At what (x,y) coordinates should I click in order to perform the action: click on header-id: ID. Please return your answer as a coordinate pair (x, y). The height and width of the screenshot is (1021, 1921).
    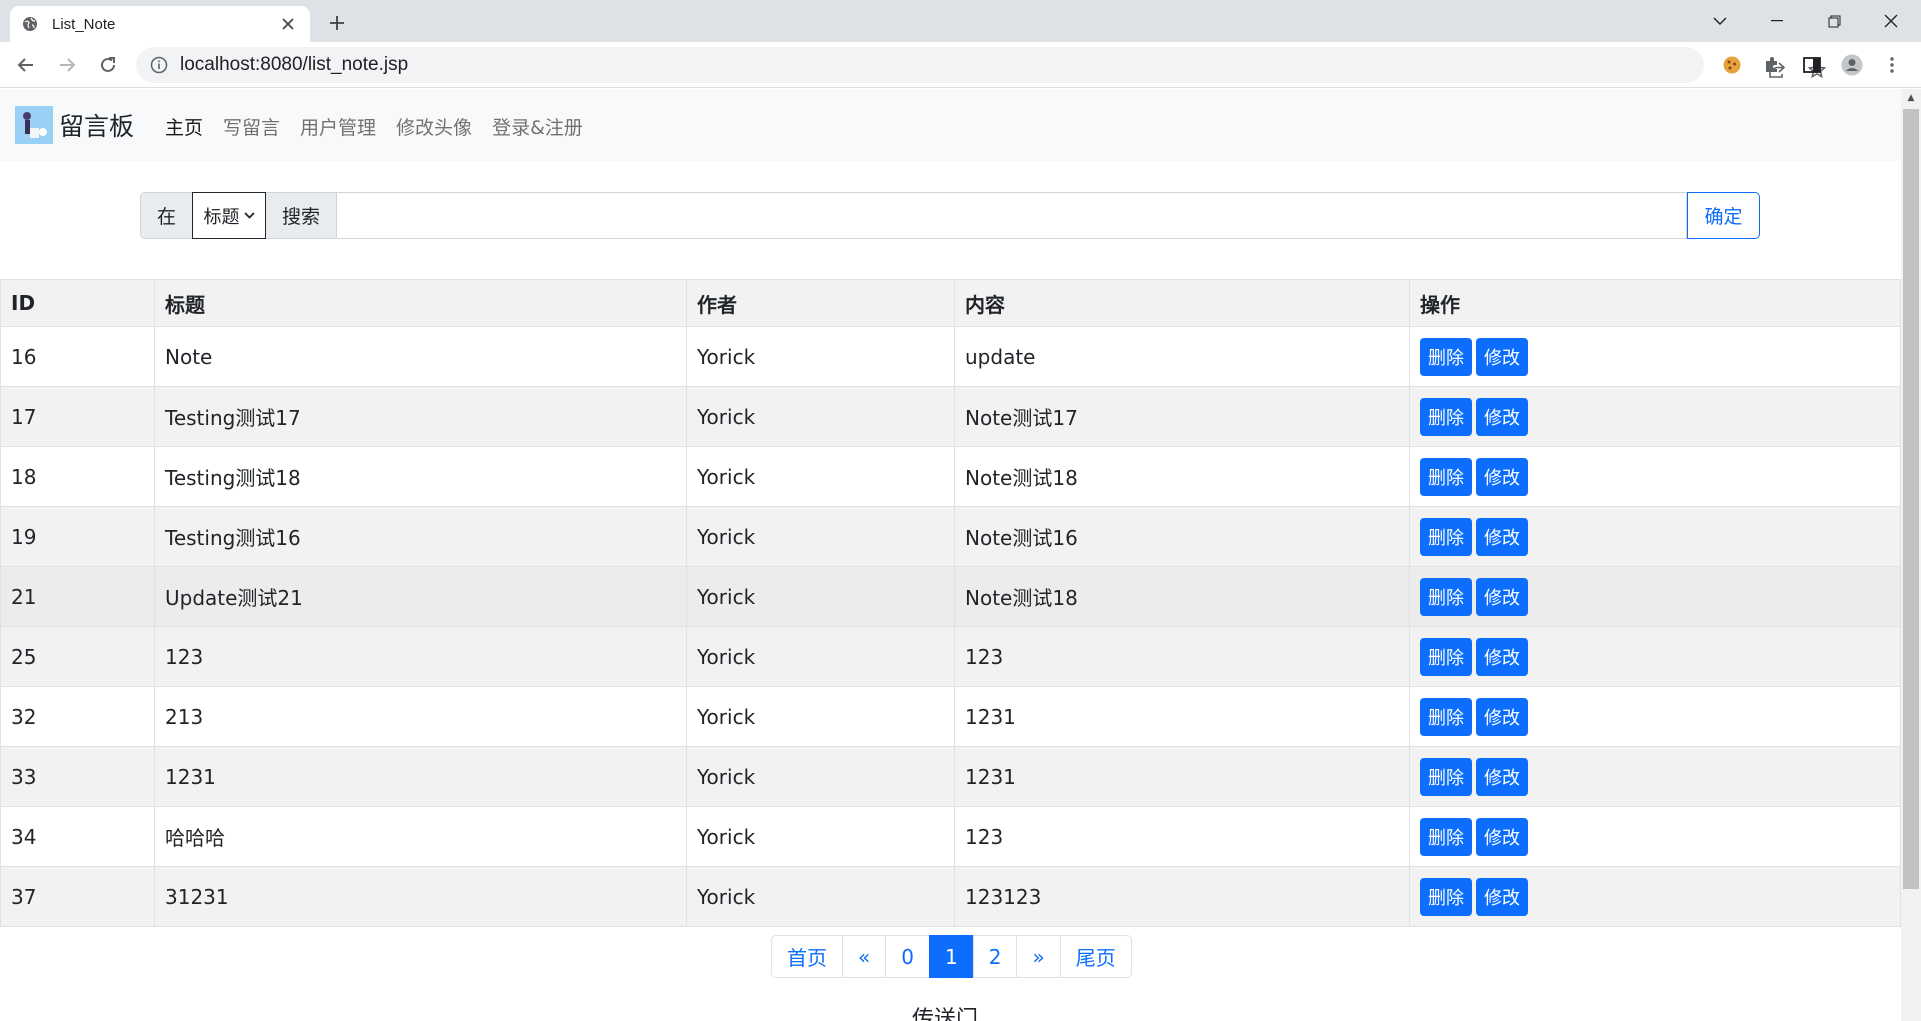
    Looking at the image, I should click on (77, 303).